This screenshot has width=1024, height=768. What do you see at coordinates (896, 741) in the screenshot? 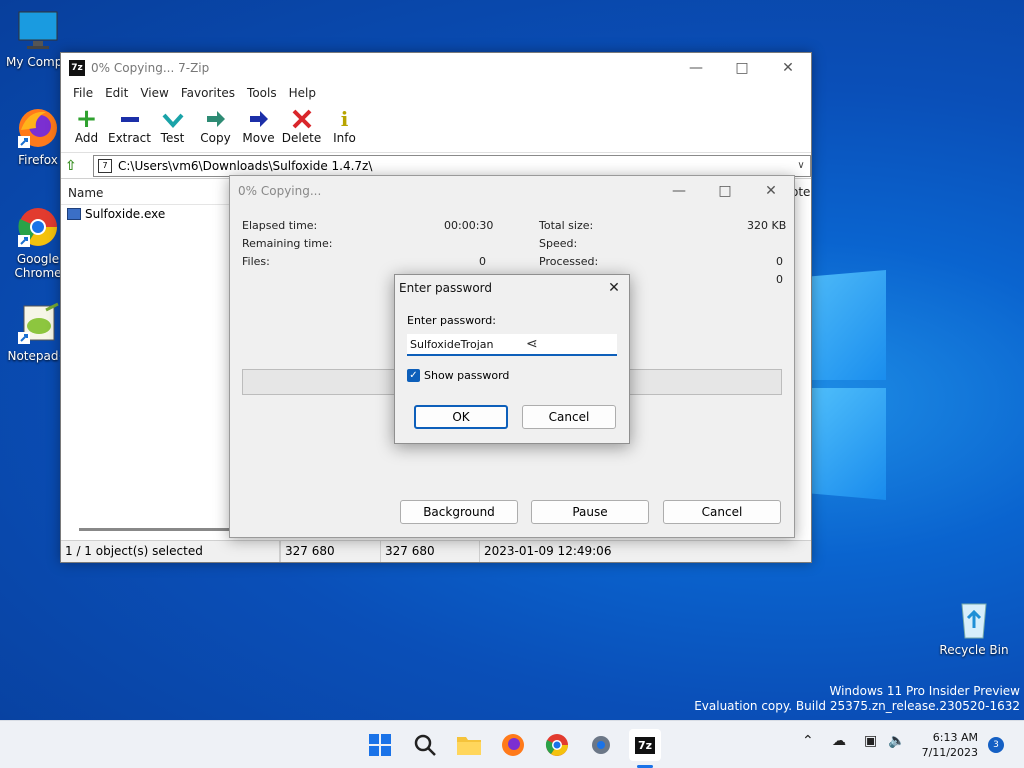
I see `volume-icon: 🔈` at bounding box center [896, 741].